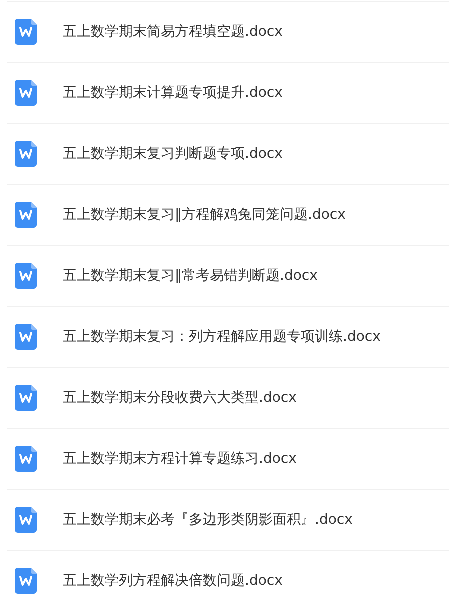 The image size is (449, 597). I want to click on file-name: 五上数学期末分段收费六大类型.docx, so click(180, 398).